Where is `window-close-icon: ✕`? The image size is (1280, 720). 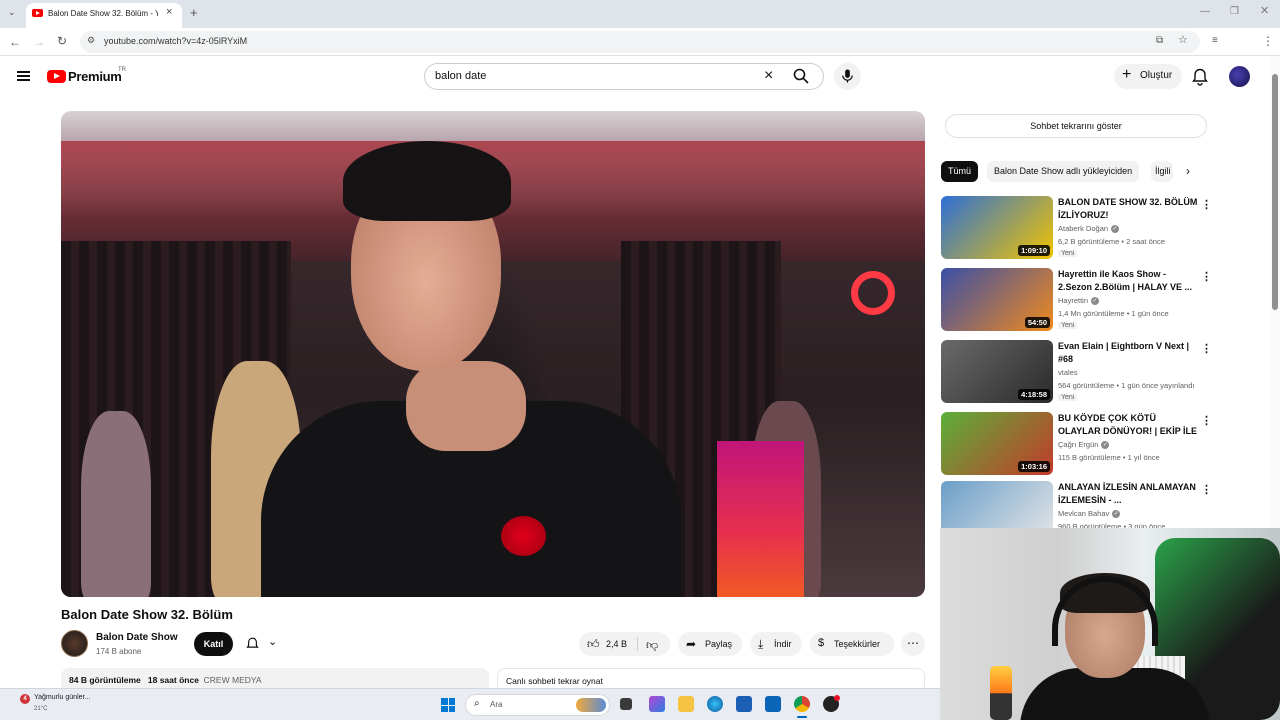
window-close-icon: ✕ is located at coordinates (1264, 11).